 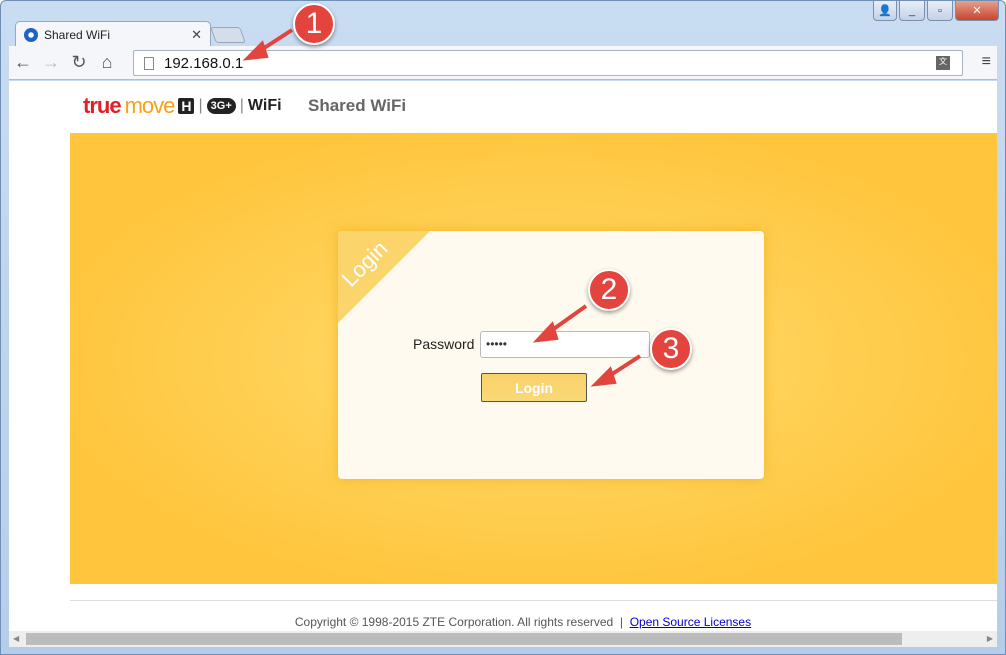 I want to click on password-label: Password, so click(x=444, y=344).